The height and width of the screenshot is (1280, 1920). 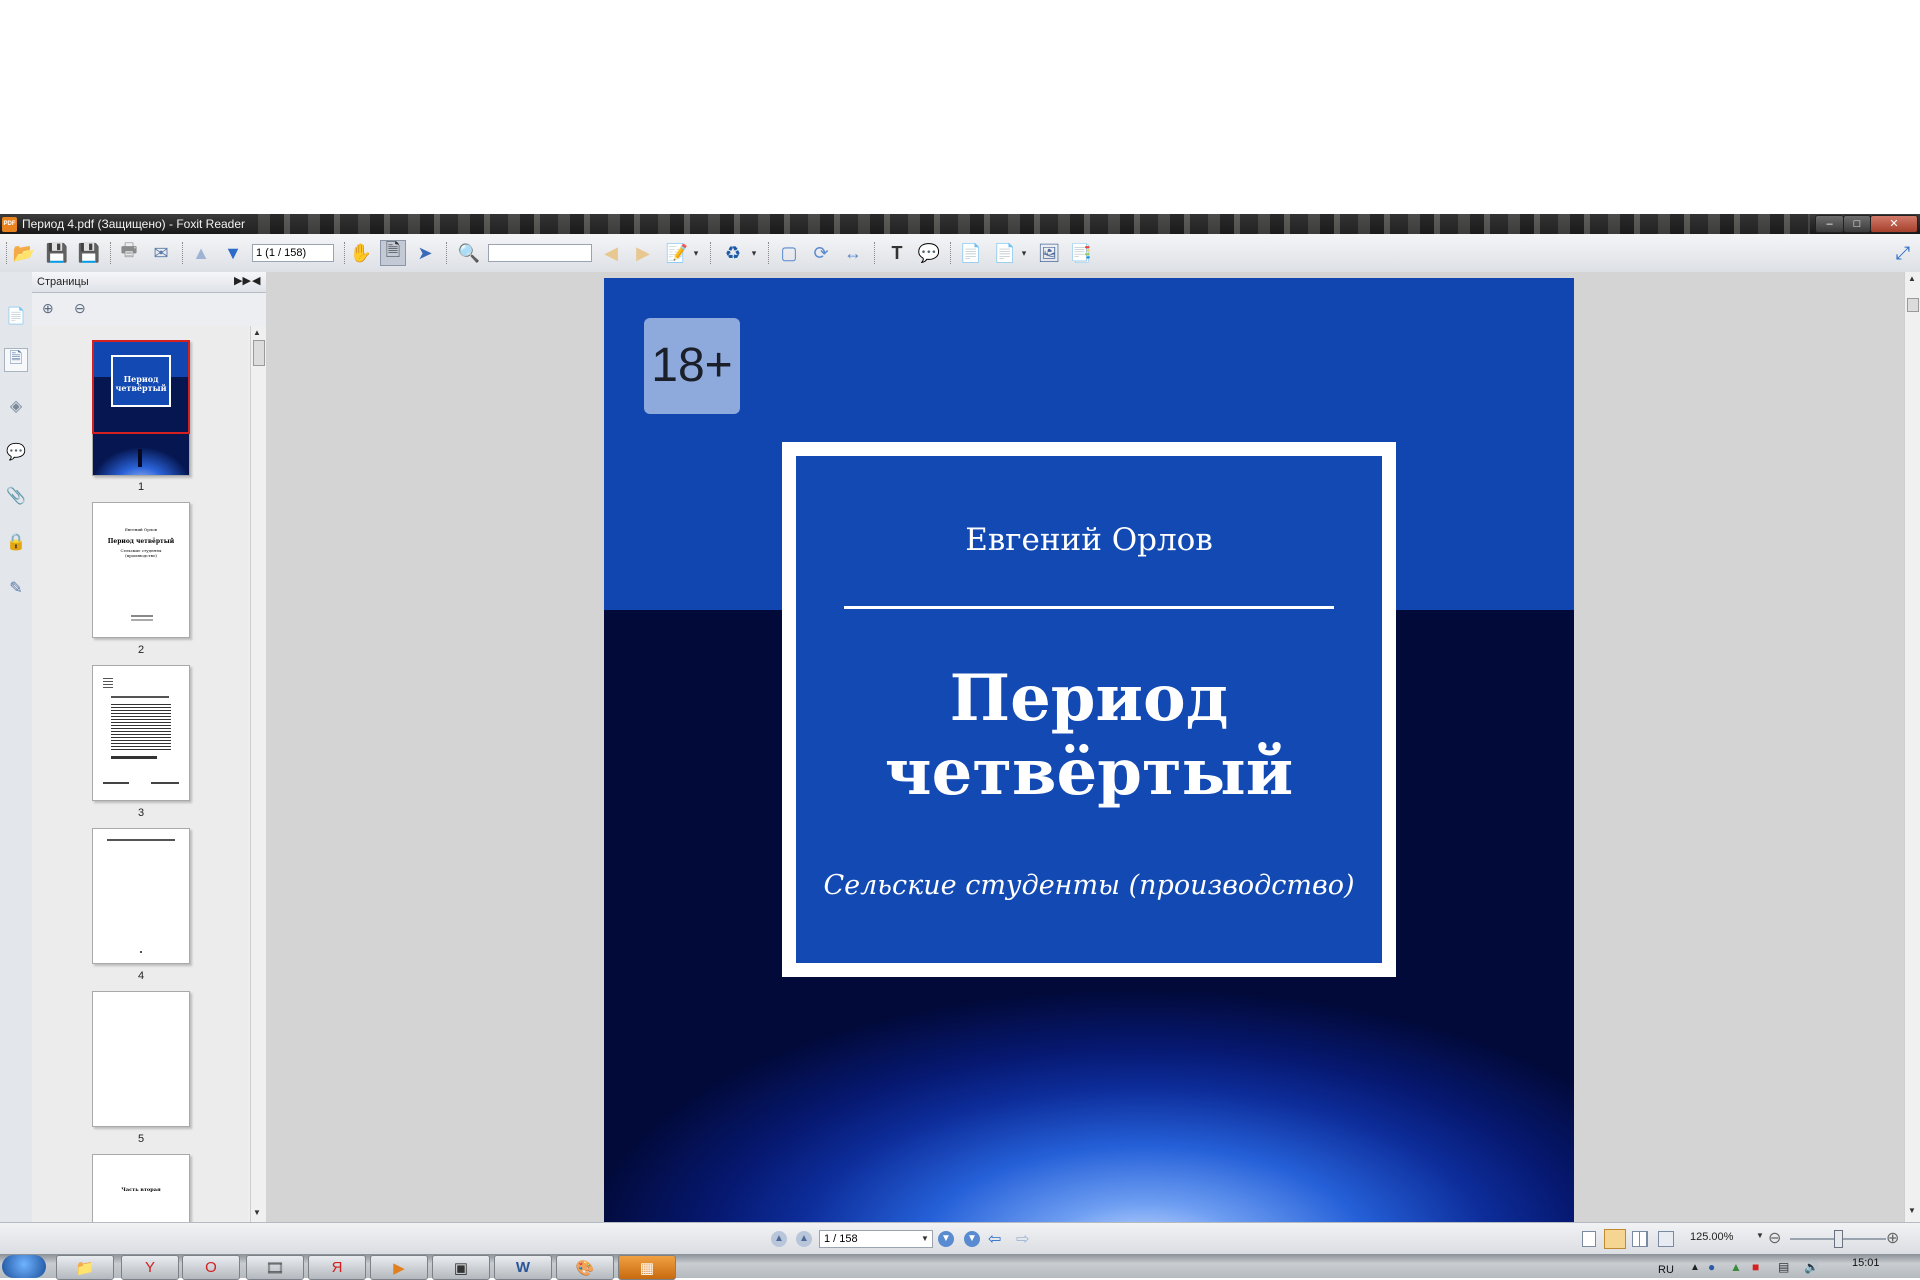 What do you see at coordinates (211, 1267) in the screenshot?
I see `opera-task: O` at bounding box center [211, 1267].